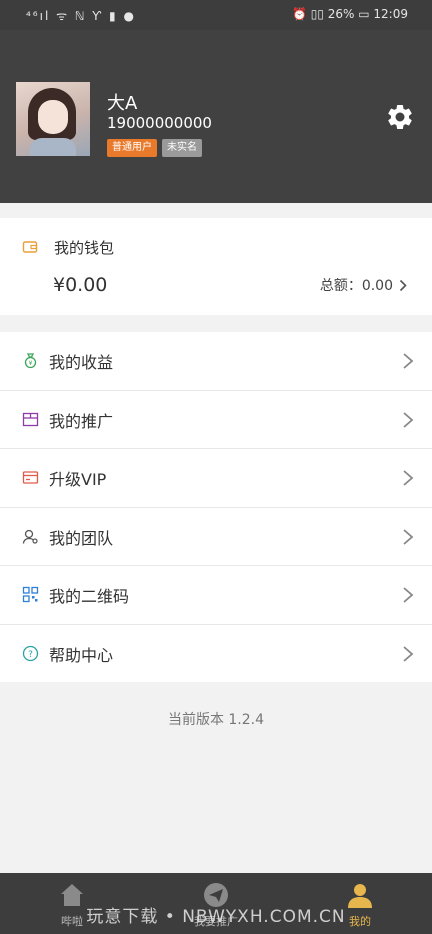 The image size is (432, 934). Describe the element at coordinates (81, 421) in the screenshot. I see `menu-label-promotion: 我的推广` at that location.